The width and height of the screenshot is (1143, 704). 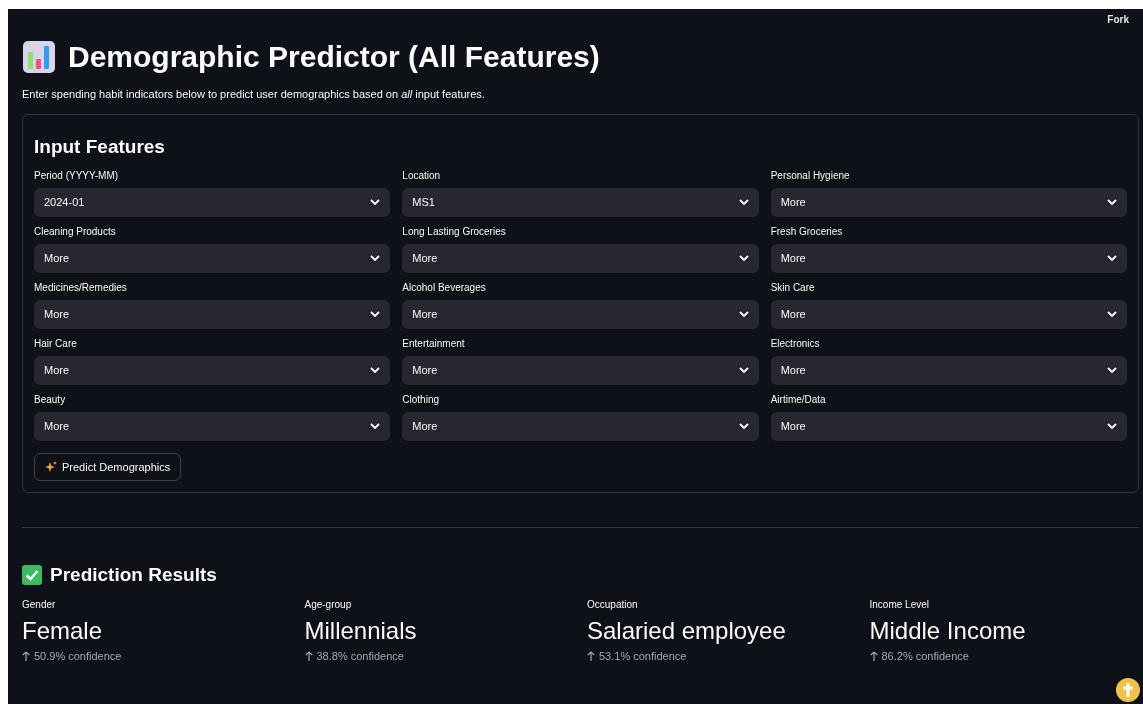 I want to click on field-label: Location, so click(x=422, y=175).